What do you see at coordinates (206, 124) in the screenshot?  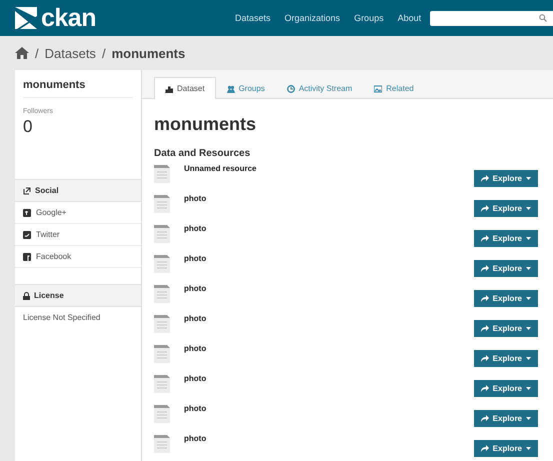 I see `page-title: monuments` at bounding box center [206, 124].